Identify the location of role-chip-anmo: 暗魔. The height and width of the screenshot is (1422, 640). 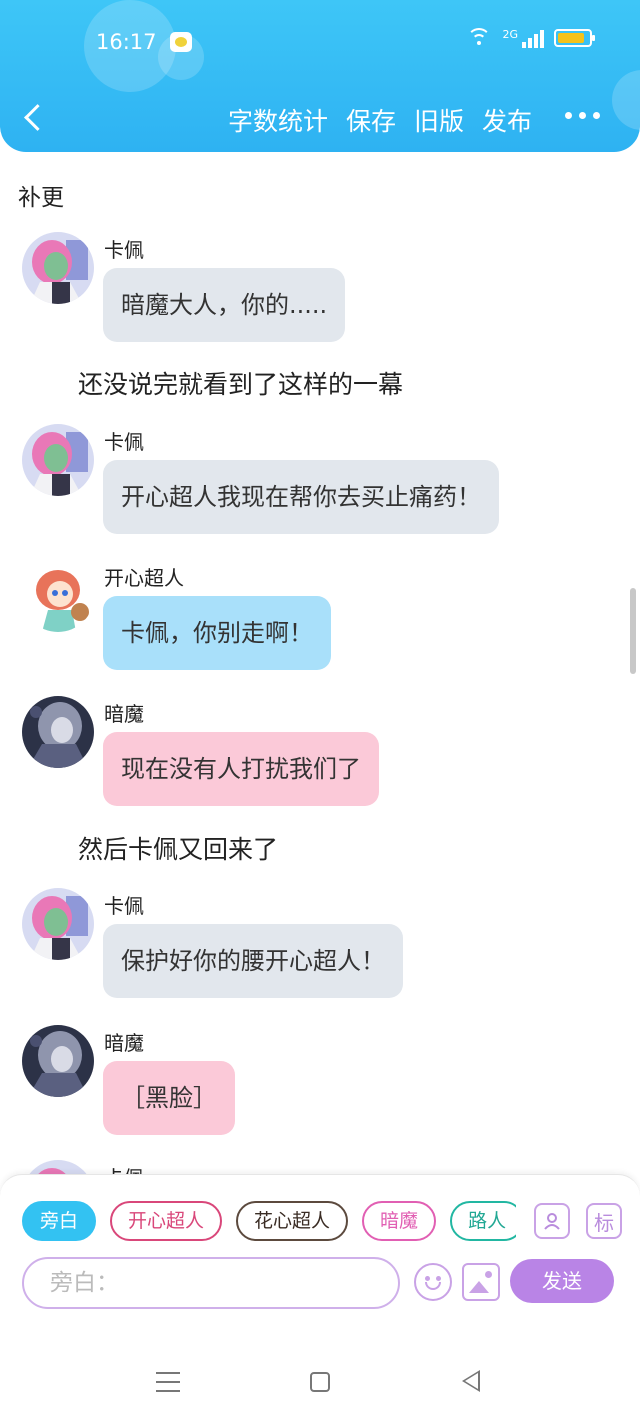
(399, 1221).